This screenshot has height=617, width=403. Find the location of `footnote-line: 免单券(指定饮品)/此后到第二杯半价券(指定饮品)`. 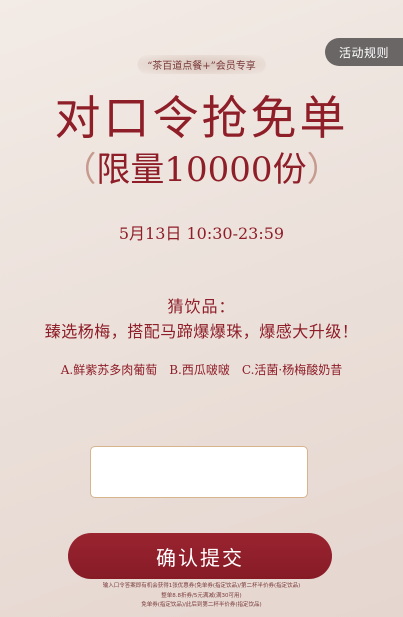

footnote-line: 免单券(指定饮品)/此后到第二杯半价券(指定饮品) is located at coordinates (201, 605).